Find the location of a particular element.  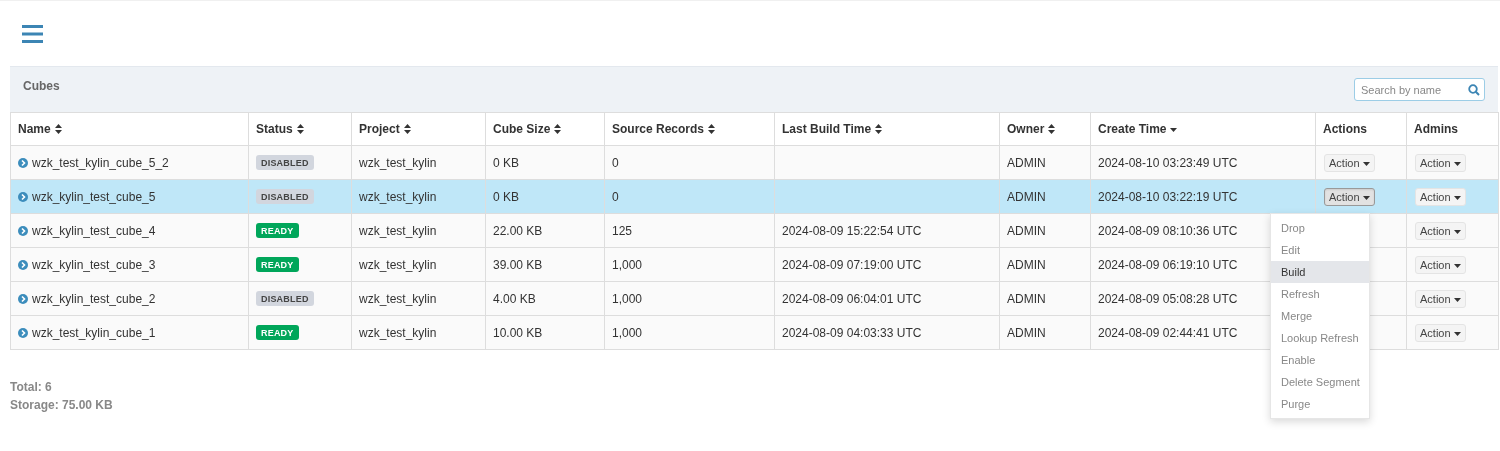

column-header: Source Records is located at coordinates (689, 129).